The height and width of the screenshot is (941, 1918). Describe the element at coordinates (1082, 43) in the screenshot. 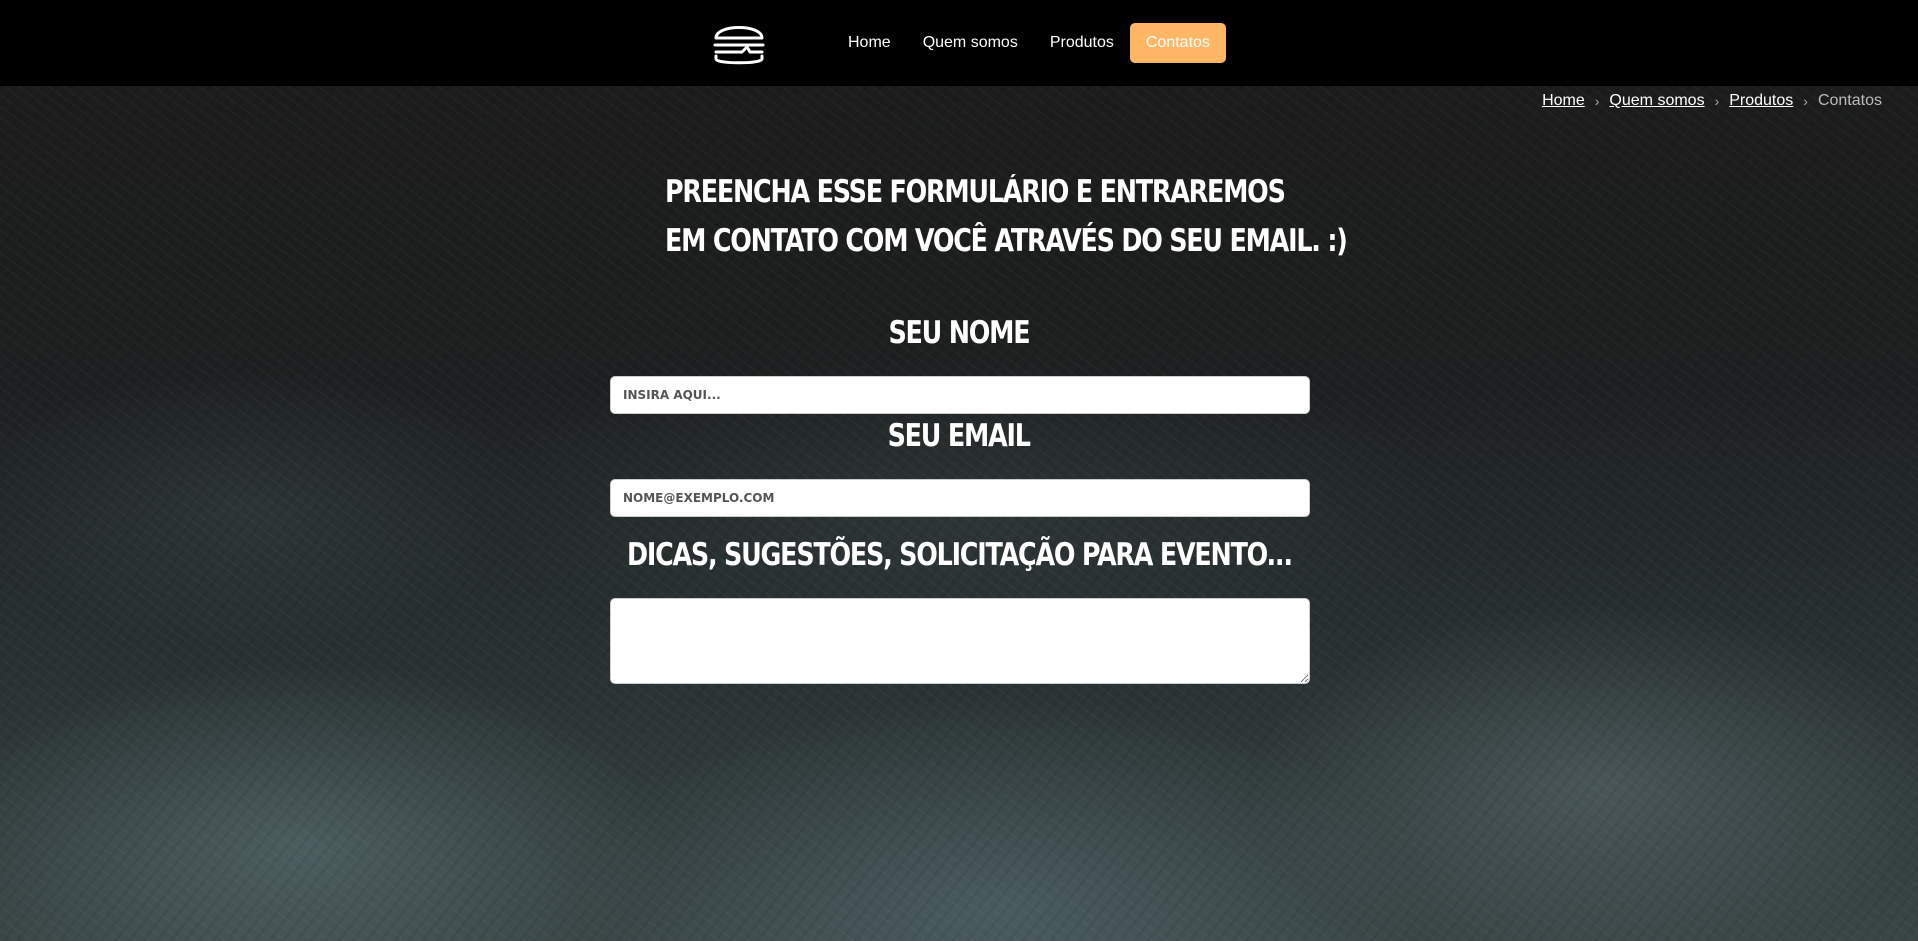

I see `nav-produtos: Produtos` at that location.